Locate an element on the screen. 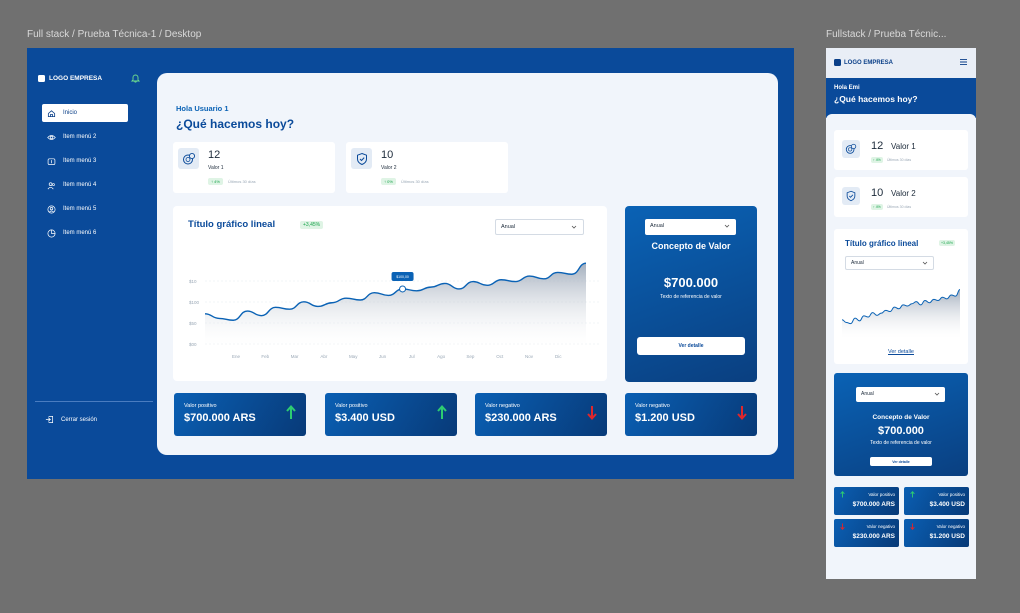 This screenshot has width=1020, height=613. x-tick-label: Ene is located at coordinates (236, 356).